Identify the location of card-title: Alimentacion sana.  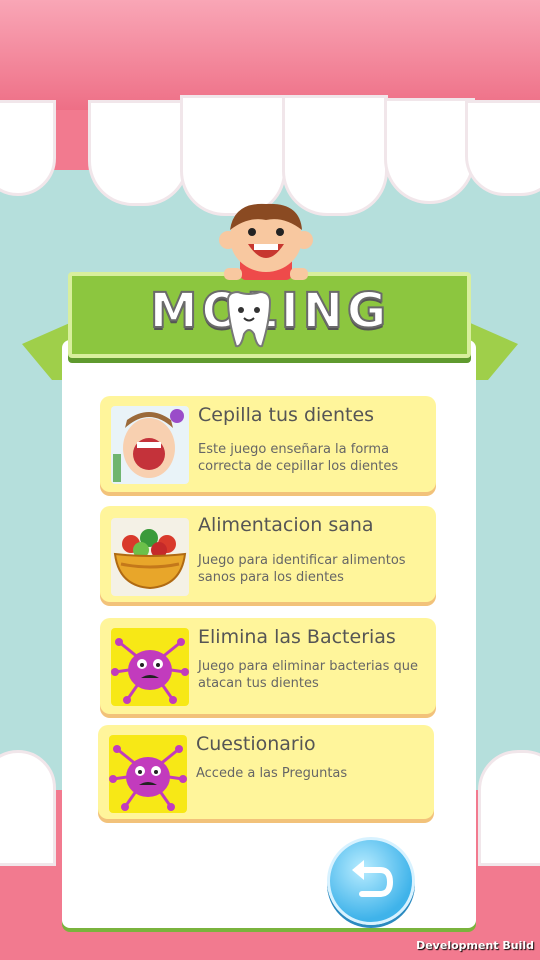
(286, 525).